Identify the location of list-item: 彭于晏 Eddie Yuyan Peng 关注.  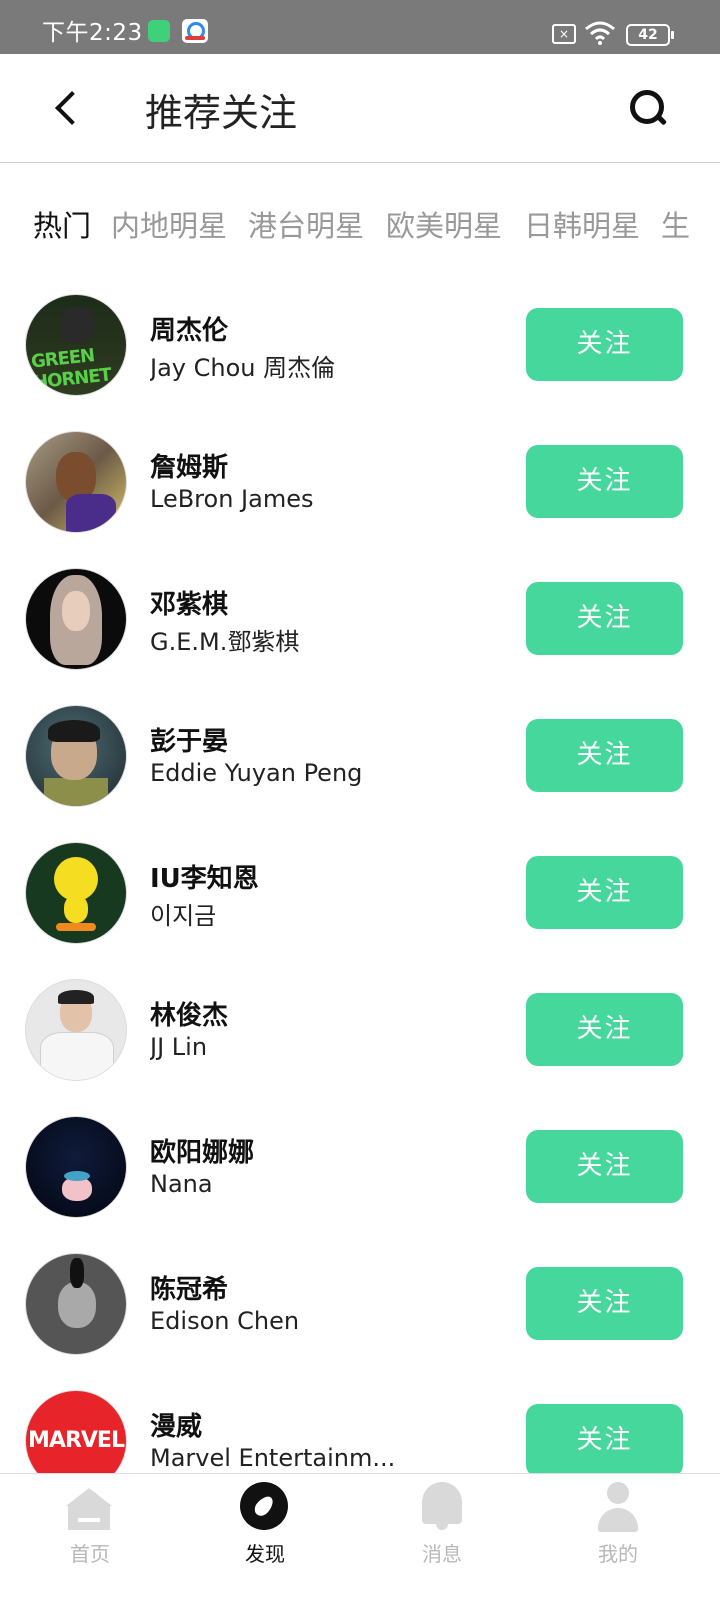
(360, 759).